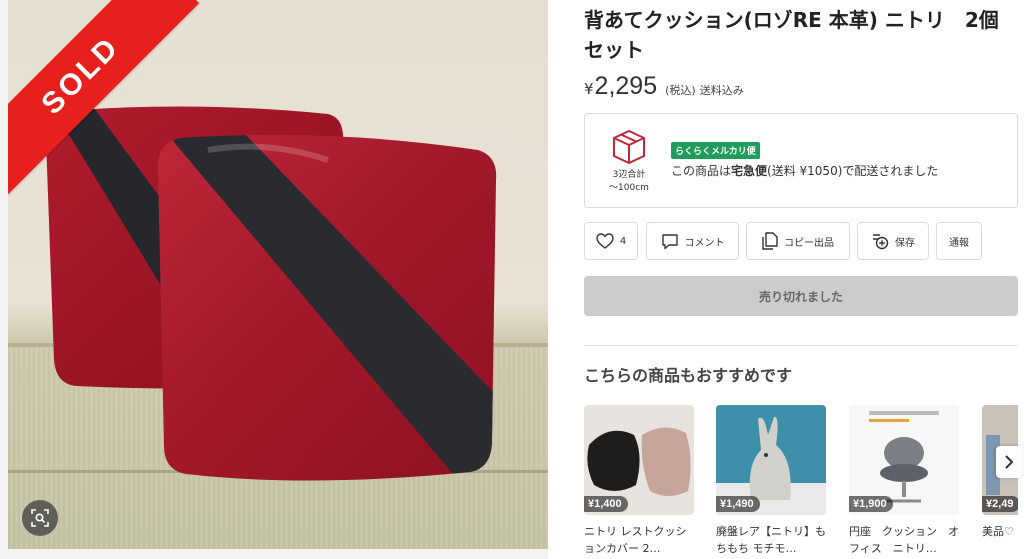  What do you see at coordinates (881, 242) in the screenshot?
I see `save-add-icon` at bounding box center [881, 242].